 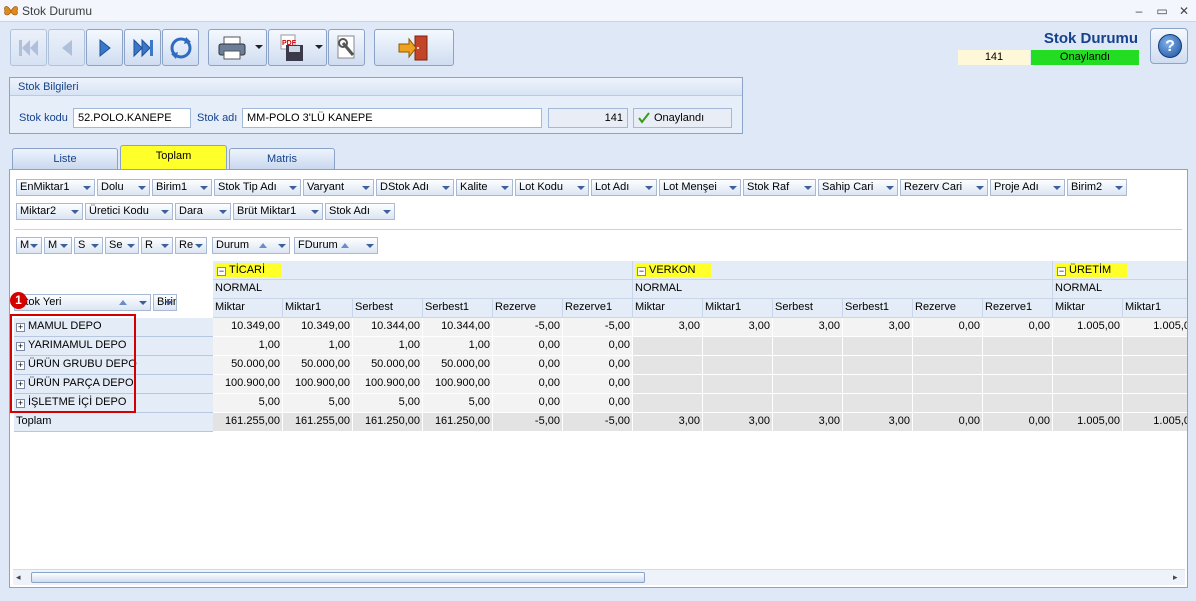 I want to click on tab-liste: Liste, so click(x=65, y=158).